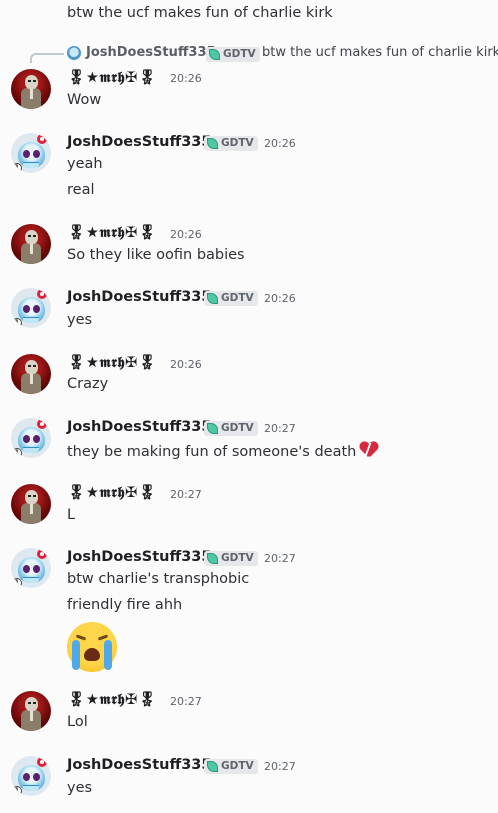 The height and width of the screenshot is (813, 498). I want to click on message-text-with-emoji: they be making fun of someone's death, so click(222, 451).